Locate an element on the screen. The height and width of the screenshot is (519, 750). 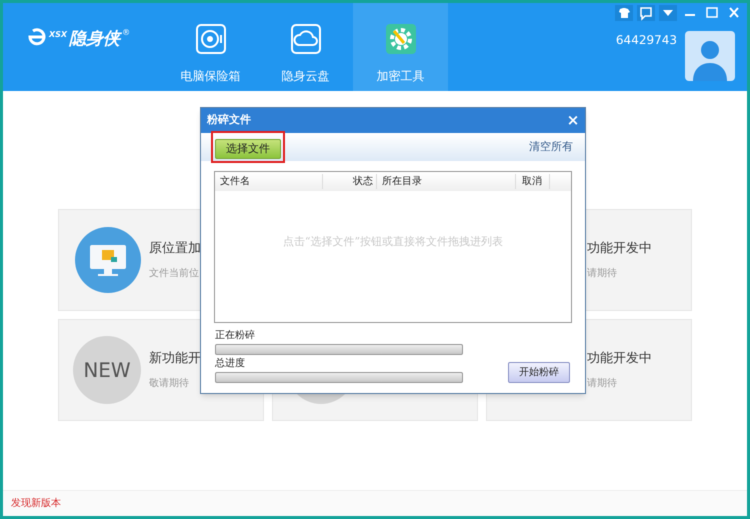
column-header: 取消 is located at coordinates (533, 181).